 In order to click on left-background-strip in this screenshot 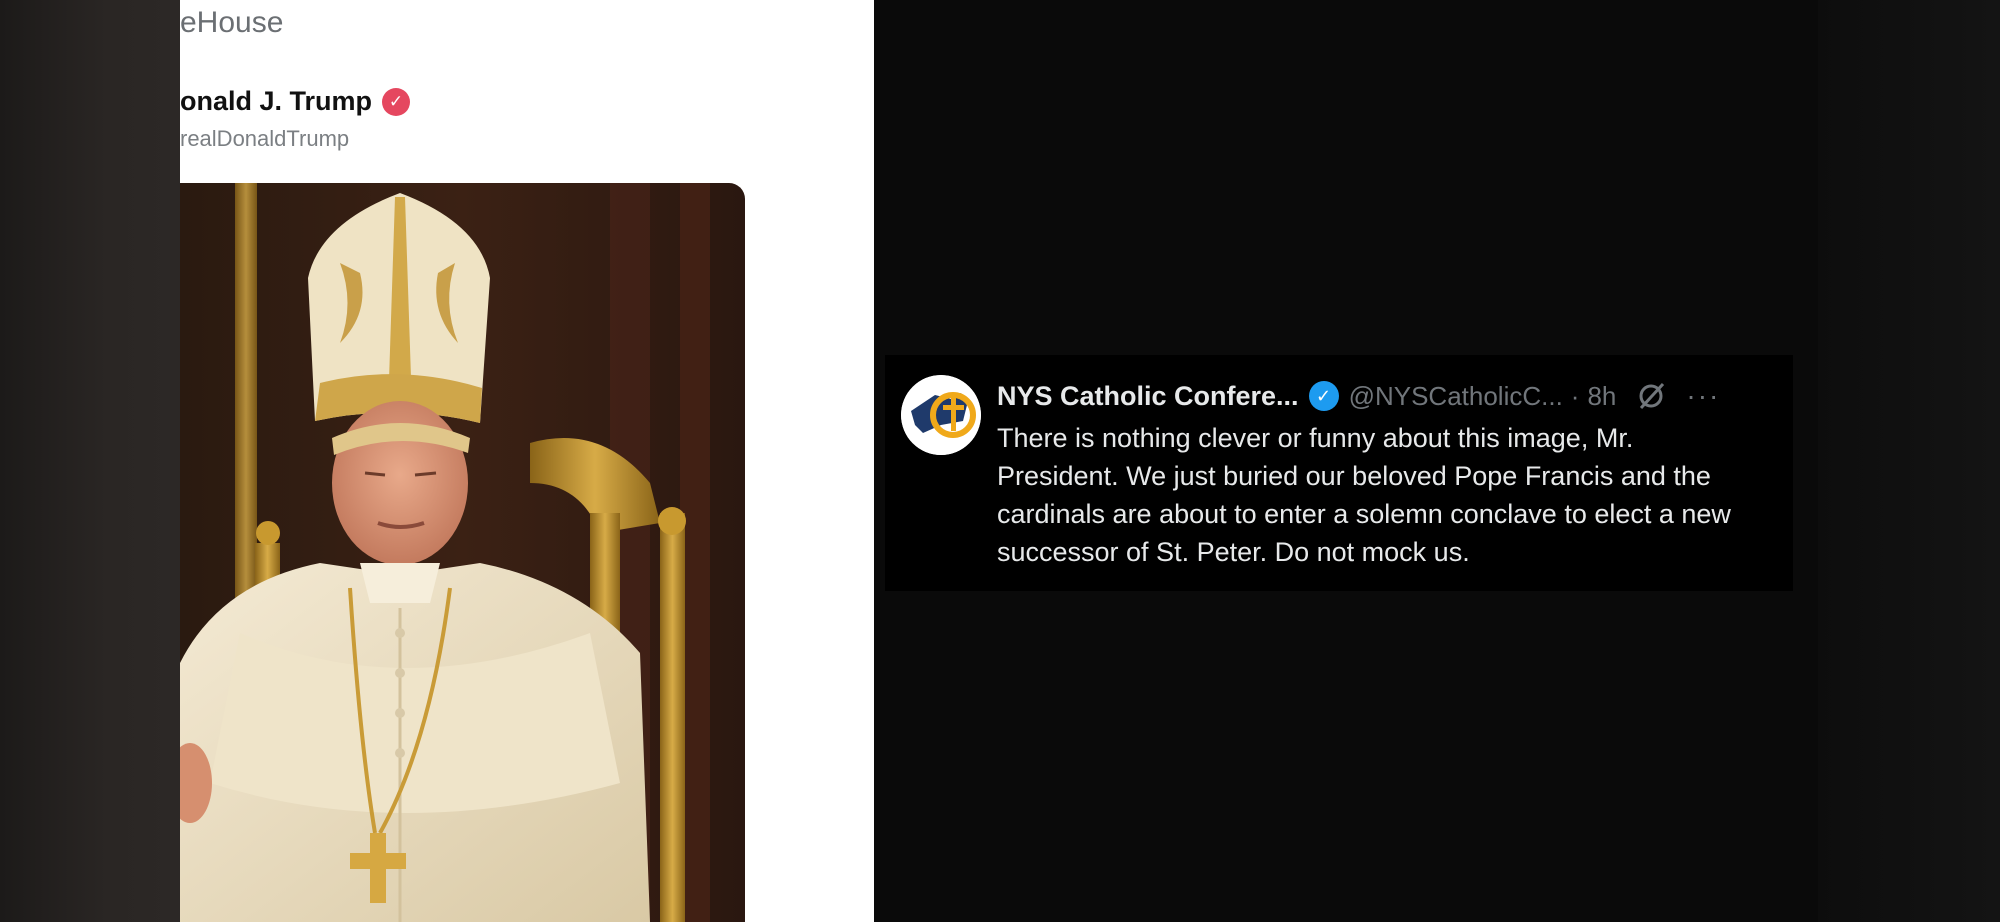, I will do `click(90, 461)`.